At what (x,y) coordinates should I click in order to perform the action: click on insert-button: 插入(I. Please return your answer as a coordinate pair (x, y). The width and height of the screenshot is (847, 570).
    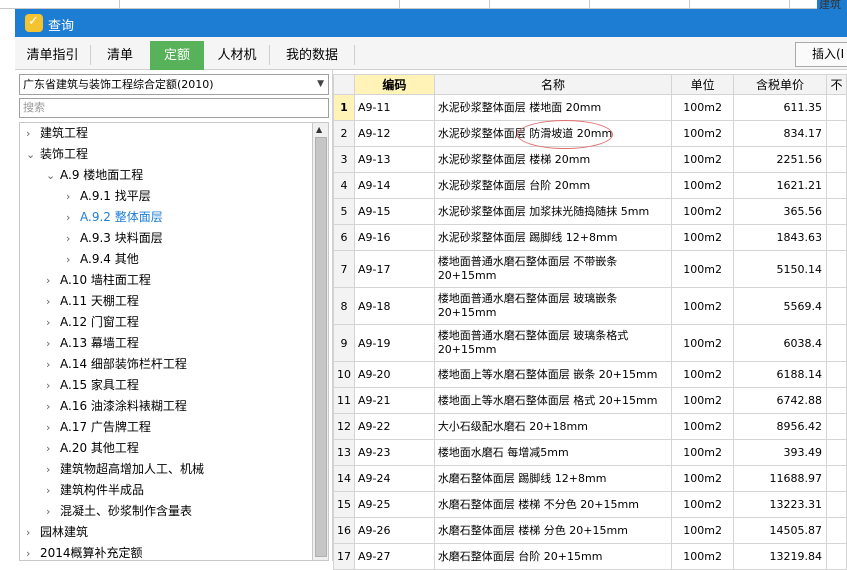
    Looking at the image, I should click on (821, 54).